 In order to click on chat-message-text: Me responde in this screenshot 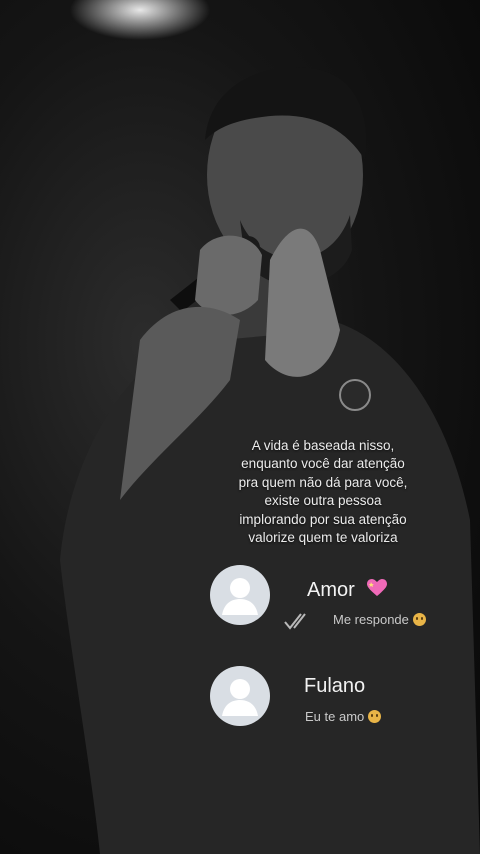, I will do `click(371, 619)`.